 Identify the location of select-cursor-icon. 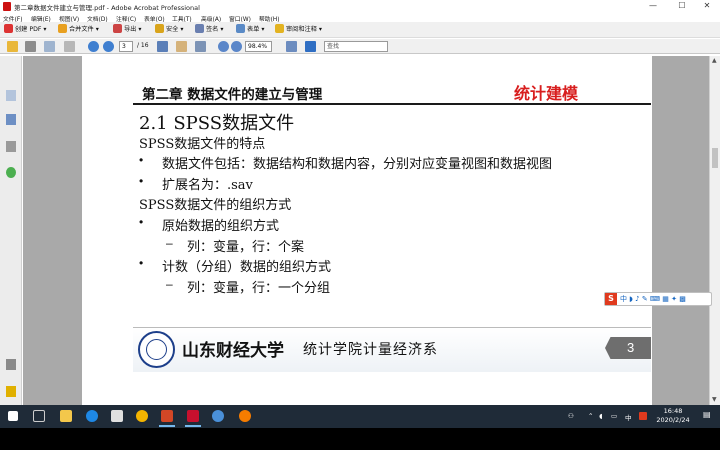
(162, 46).